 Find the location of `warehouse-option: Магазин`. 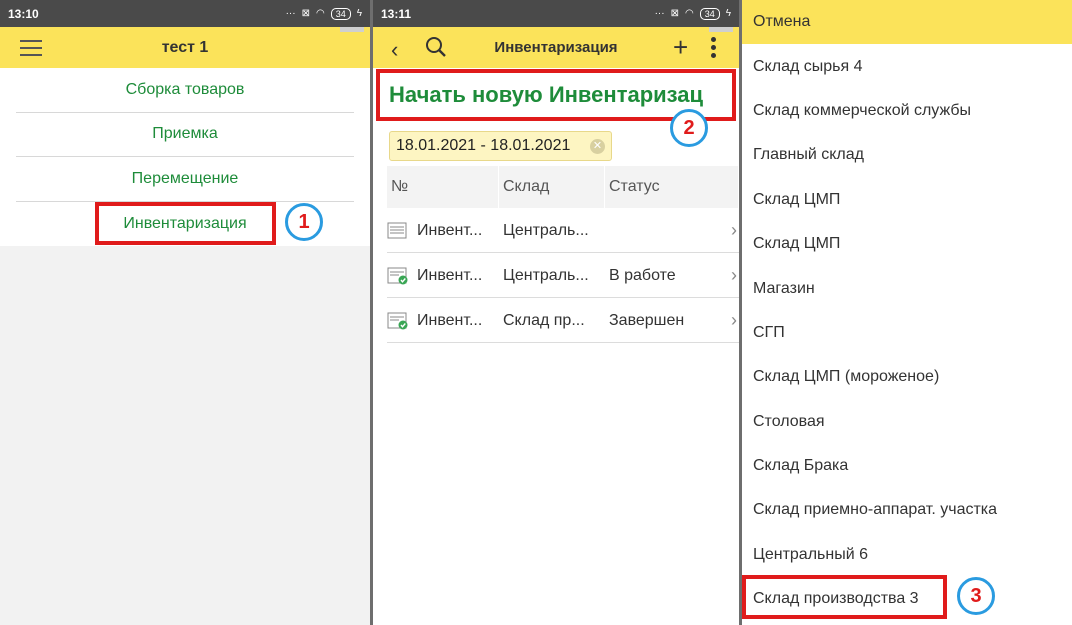

warehouse-option: Магазин is located at coordinates (907, 288).